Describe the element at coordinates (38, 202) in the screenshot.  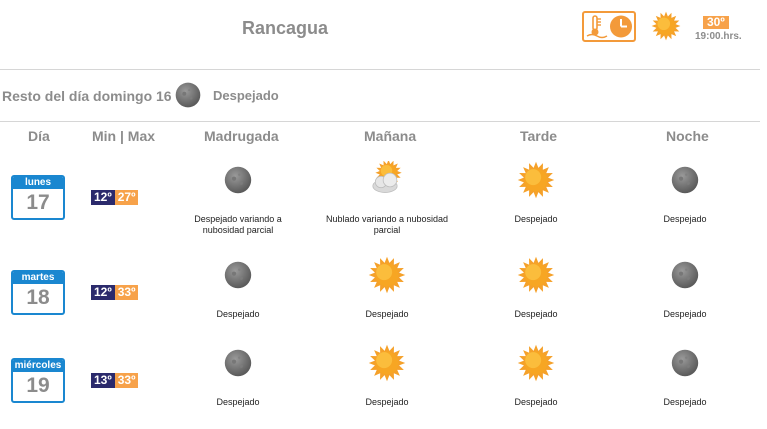
I see `date-number: 17` at that location.